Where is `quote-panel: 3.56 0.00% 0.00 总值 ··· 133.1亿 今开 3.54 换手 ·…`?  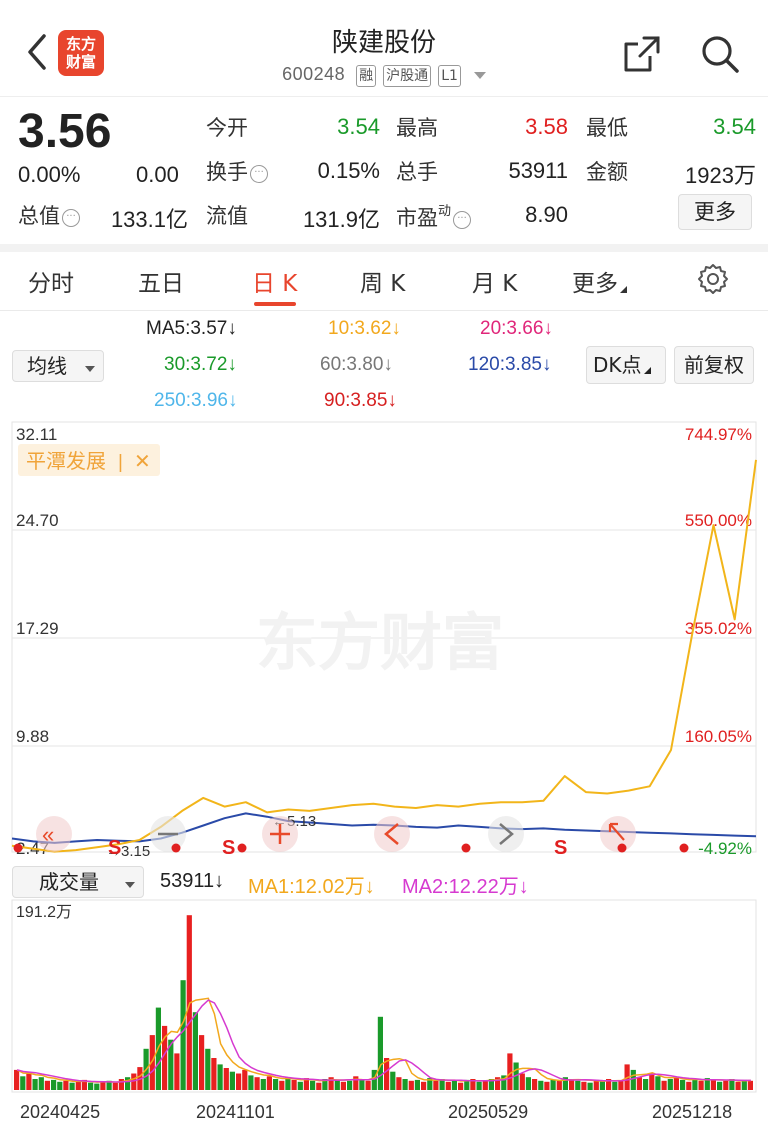 quote-panel: 3.56 0.00% 0.00 总值 ··· 133.1亿 今开 3.54 换手 ·… is located at coordinates (384, 168).